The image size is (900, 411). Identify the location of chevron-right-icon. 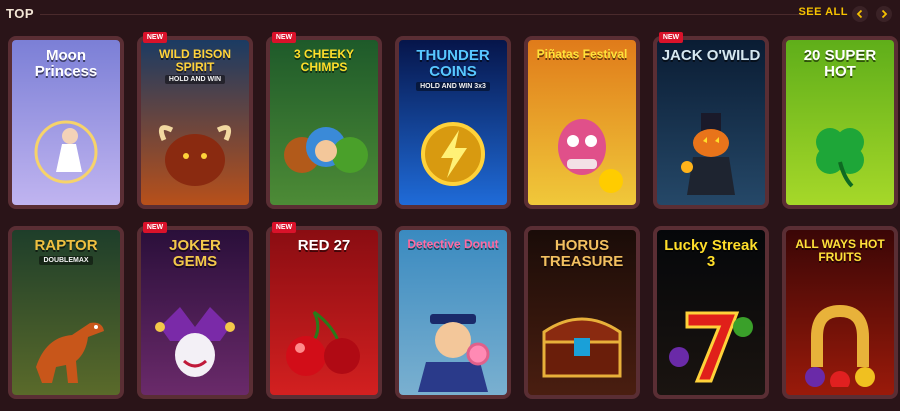
(884, 14).